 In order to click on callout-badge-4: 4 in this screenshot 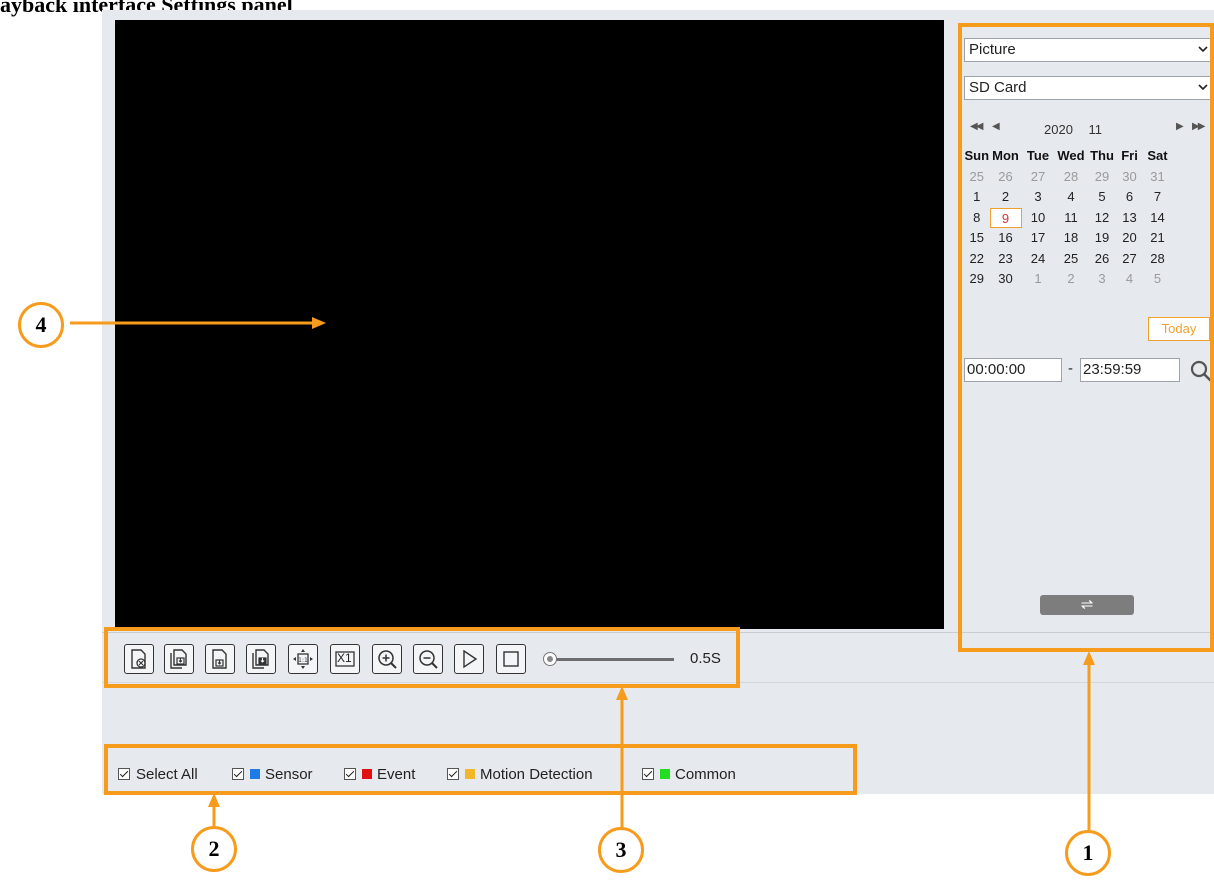, I will do `click(41, 325)`.